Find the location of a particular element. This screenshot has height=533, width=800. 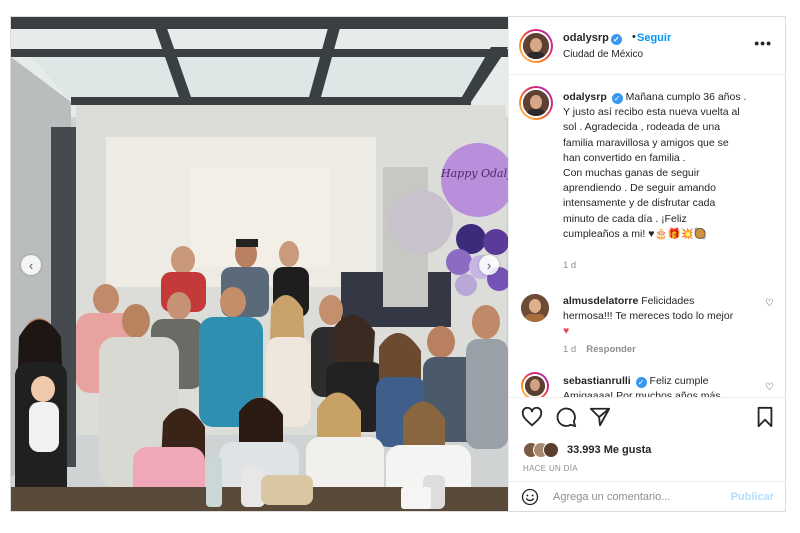

comment-line: ♥ is located at coordinates (566, 331).